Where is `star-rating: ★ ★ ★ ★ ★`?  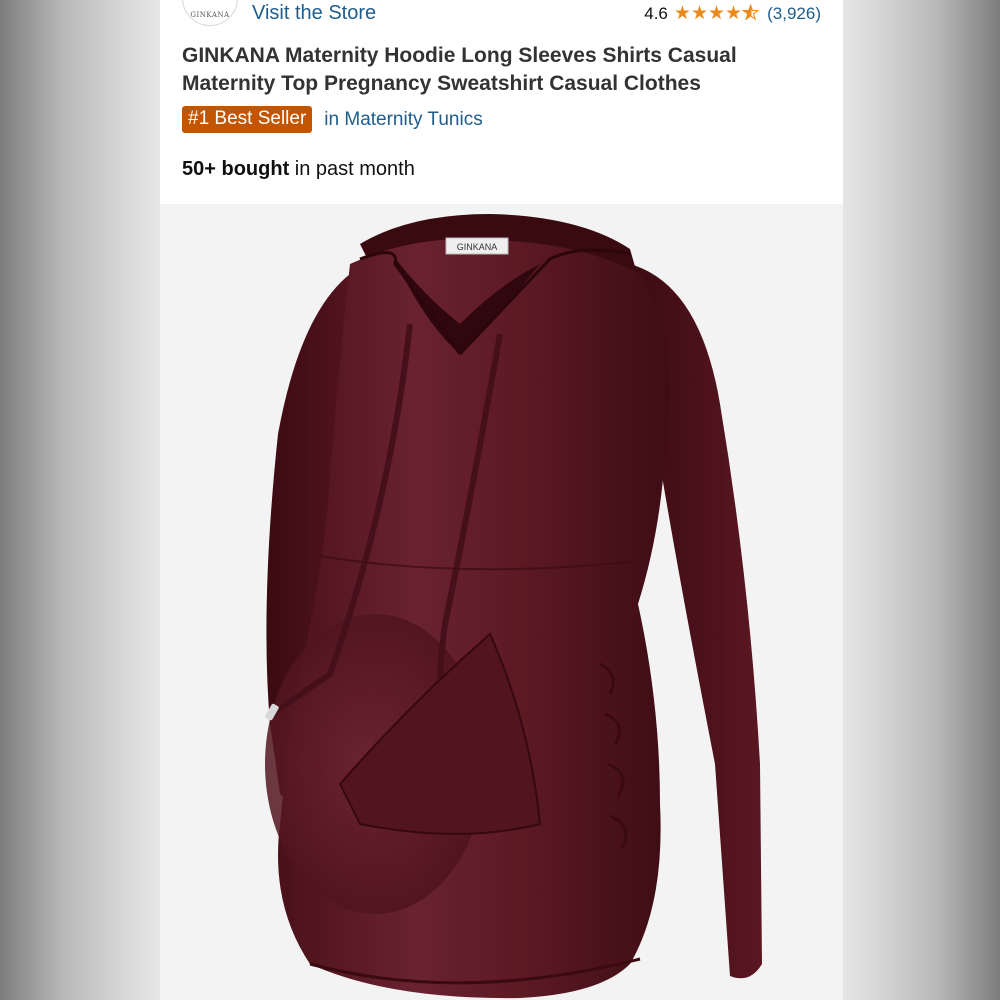 star-rating: ★ ★ ★ ★ ★ is located at coordinates (716, 13).